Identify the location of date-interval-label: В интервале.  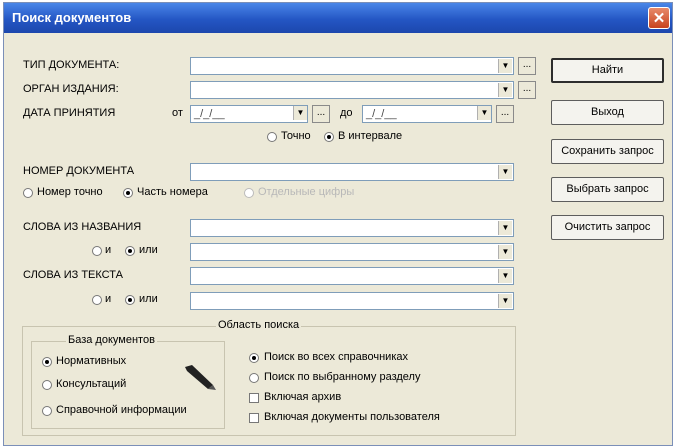
(370, 136).